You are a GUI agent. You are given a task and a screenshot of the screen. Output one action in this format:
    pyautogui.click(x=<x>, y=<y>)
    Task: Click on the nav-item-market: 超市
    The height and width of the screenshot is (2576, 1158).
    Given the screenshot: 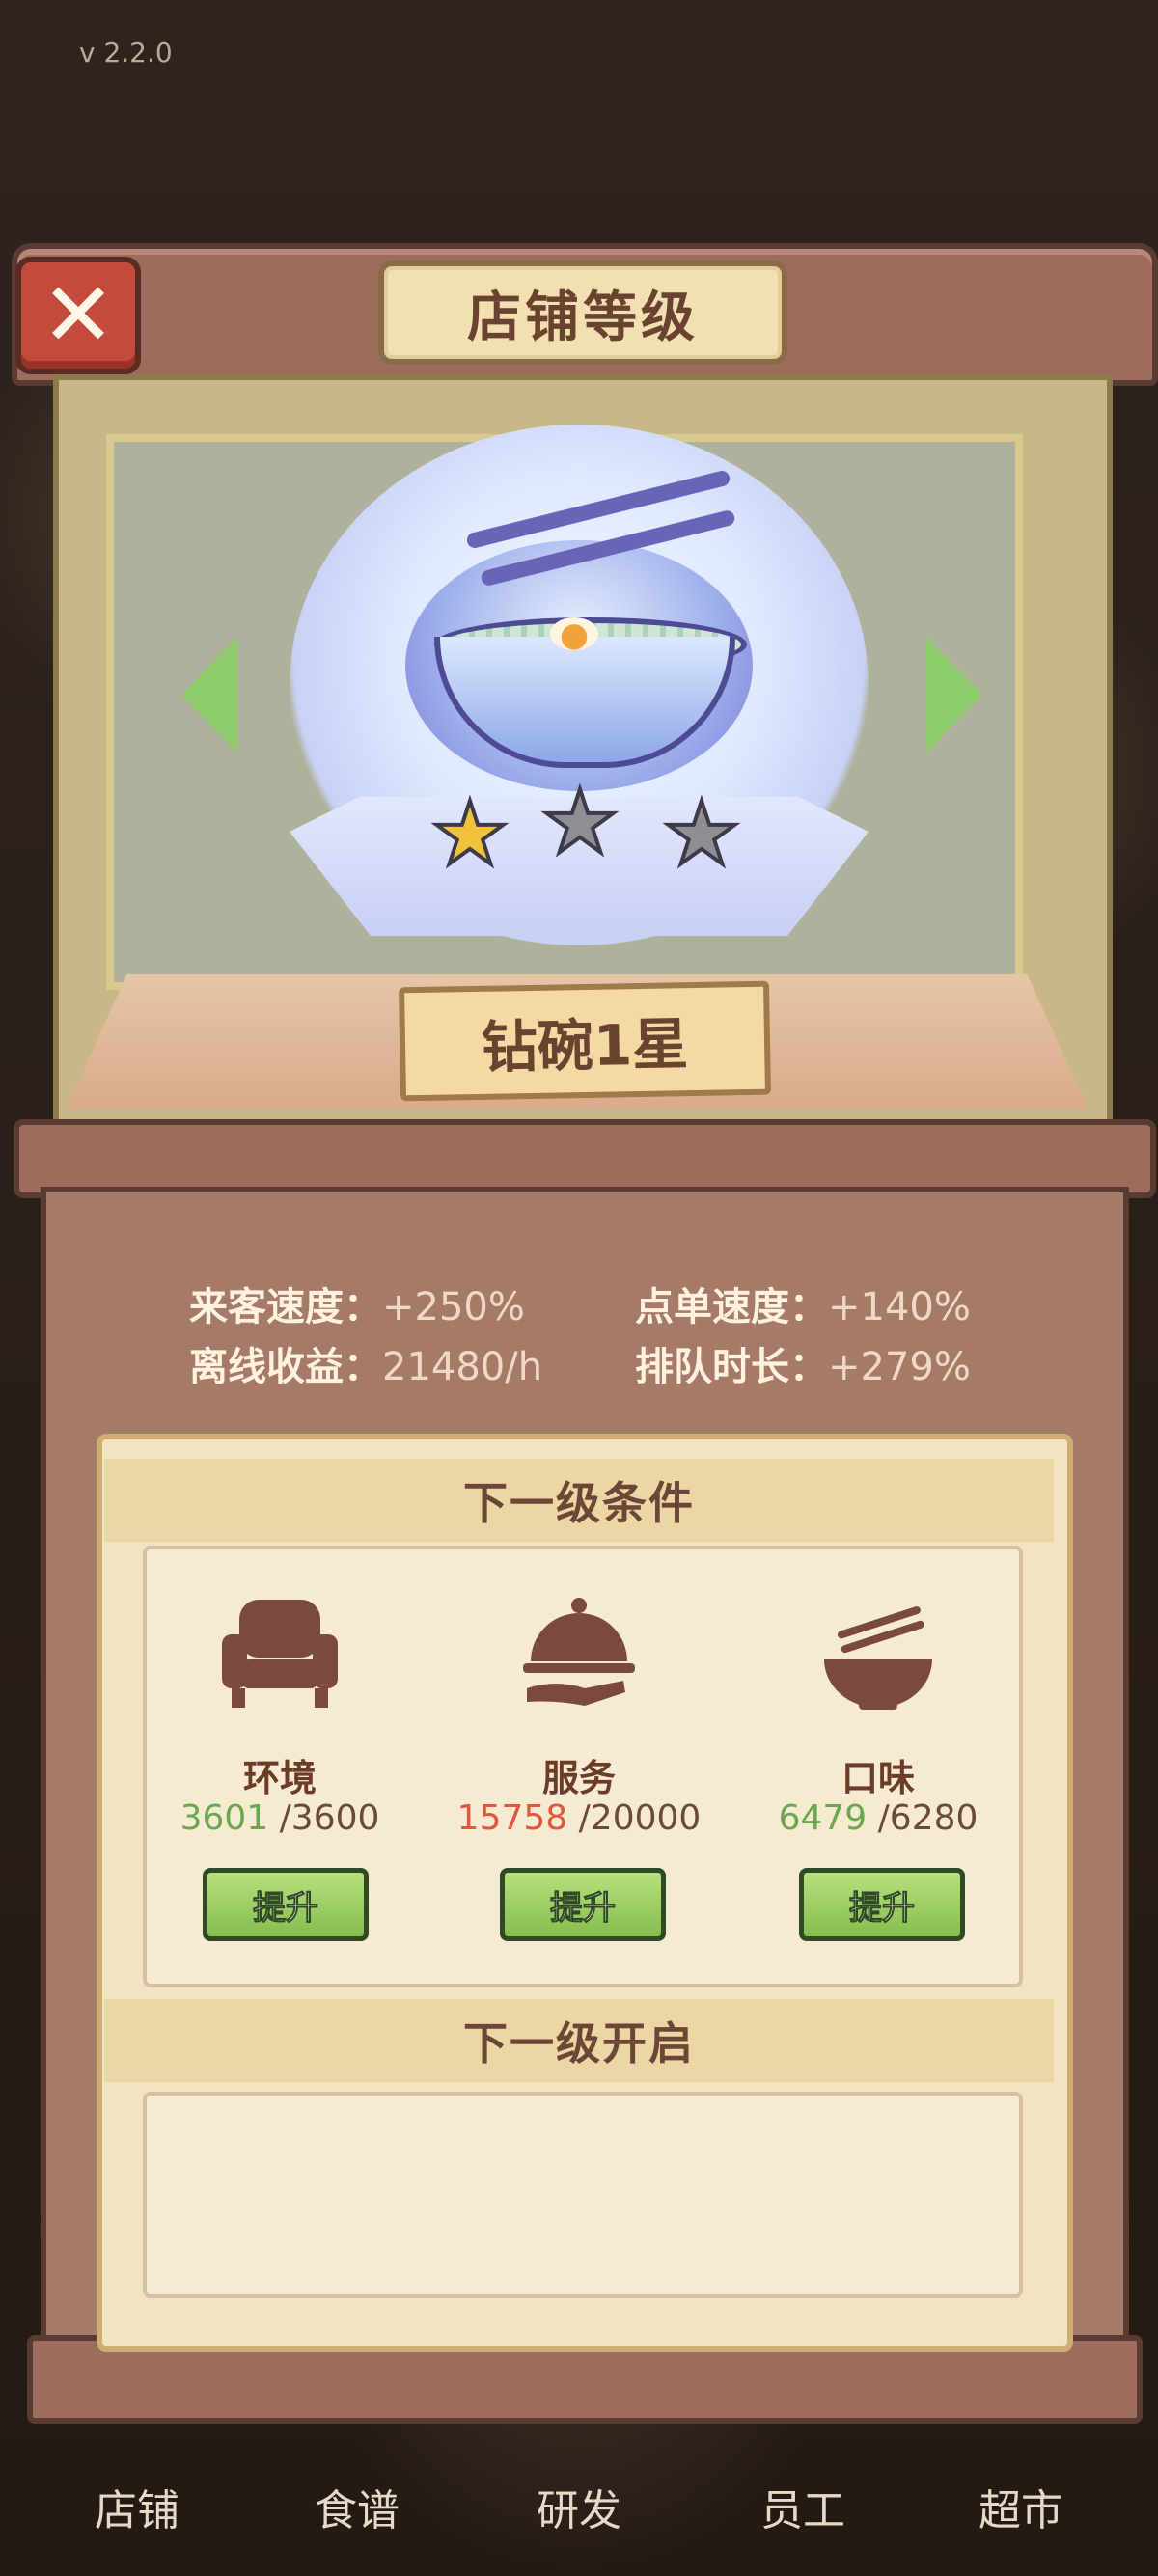 What is the action you would take?
    pyautogui.click(x=1021, y=2506)
    